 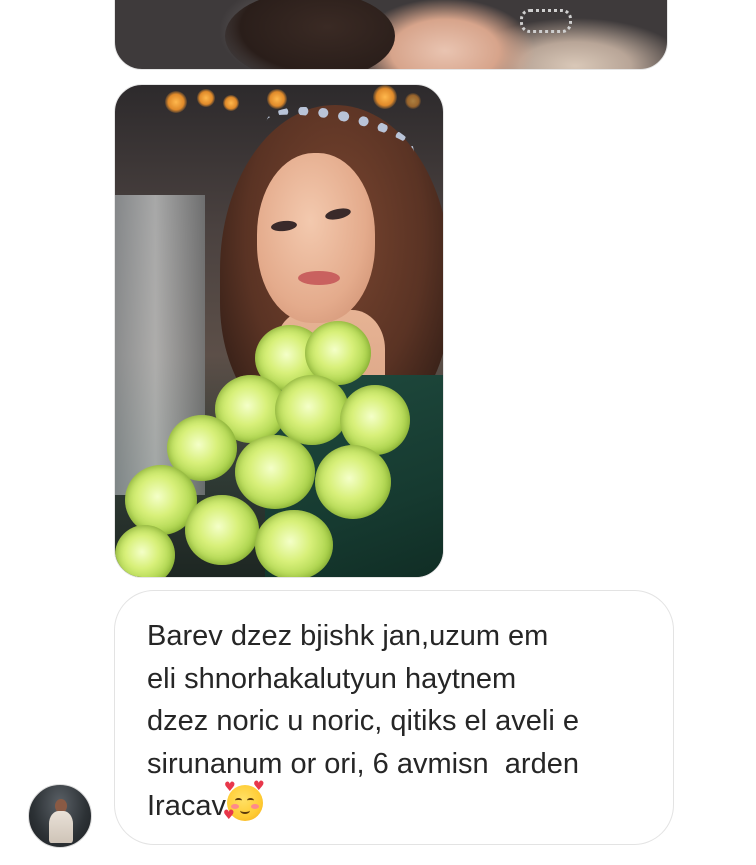 What do you see at coordinates (61, 827) in the screenshot?
I see `avatar-figure-dress` at bounding box center [61, 827].